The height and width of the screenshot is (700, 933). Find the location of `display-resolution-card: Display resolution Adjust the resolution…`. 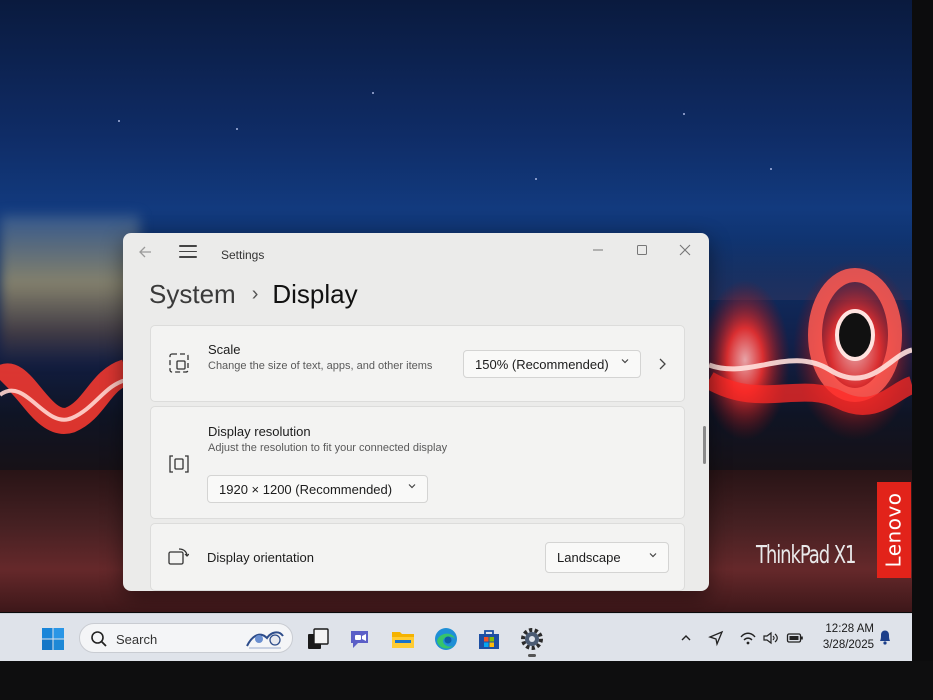

display-resolution-card: Display resolution Adjust the resolution… is located at coordinates (417, 462).